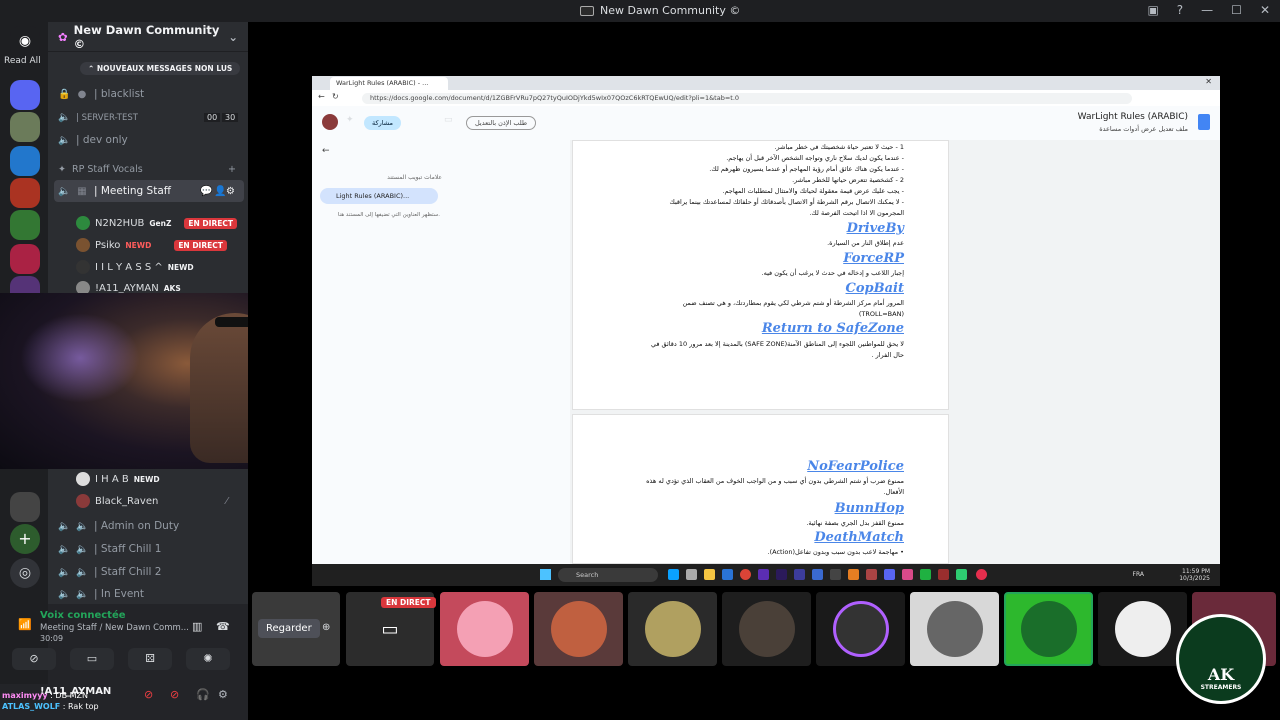 The width and height of the screenshot is (1280, 720). I want to click on minimize-button: —, so click(1207, 10).